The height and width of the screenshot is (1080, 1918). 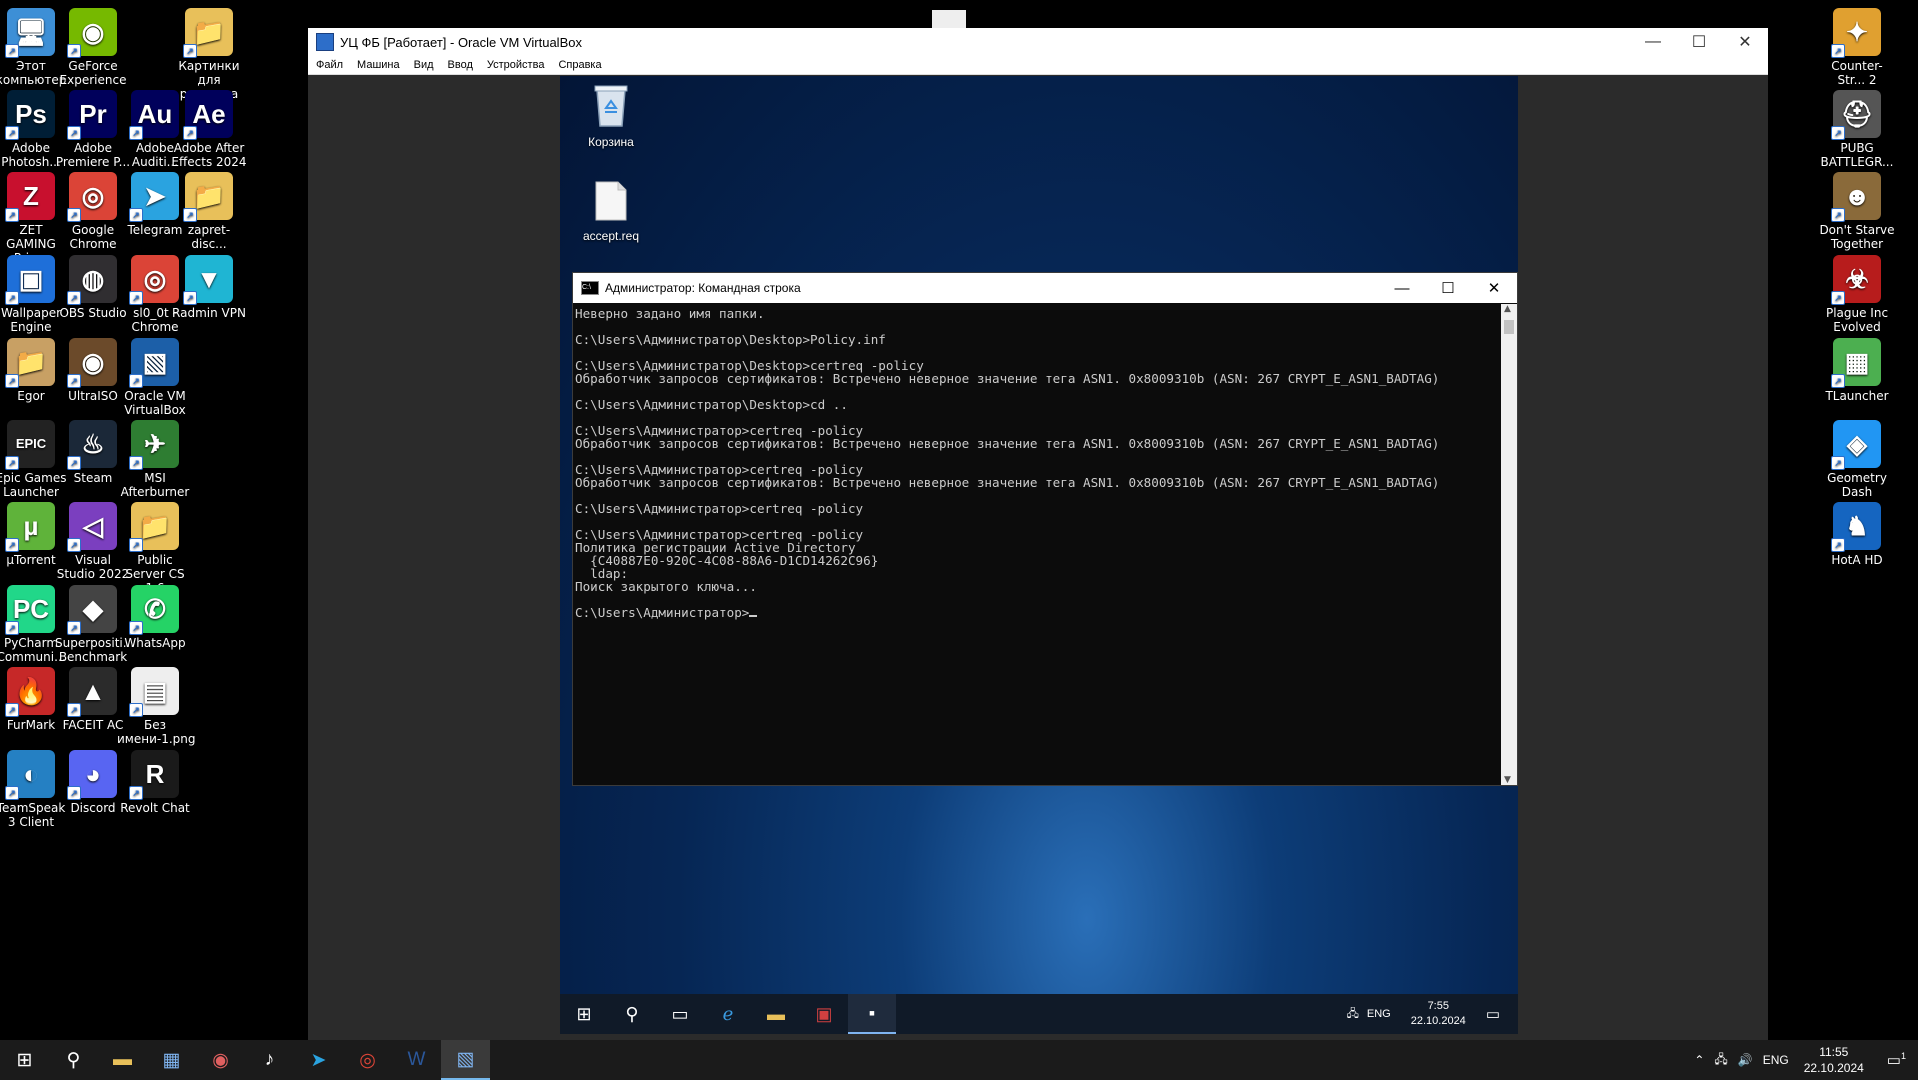 What do you see at coordinates (465, 1060) in the screenshot?
I see `virtualbox-icon: ▧` at bounding box center [465, 1060].